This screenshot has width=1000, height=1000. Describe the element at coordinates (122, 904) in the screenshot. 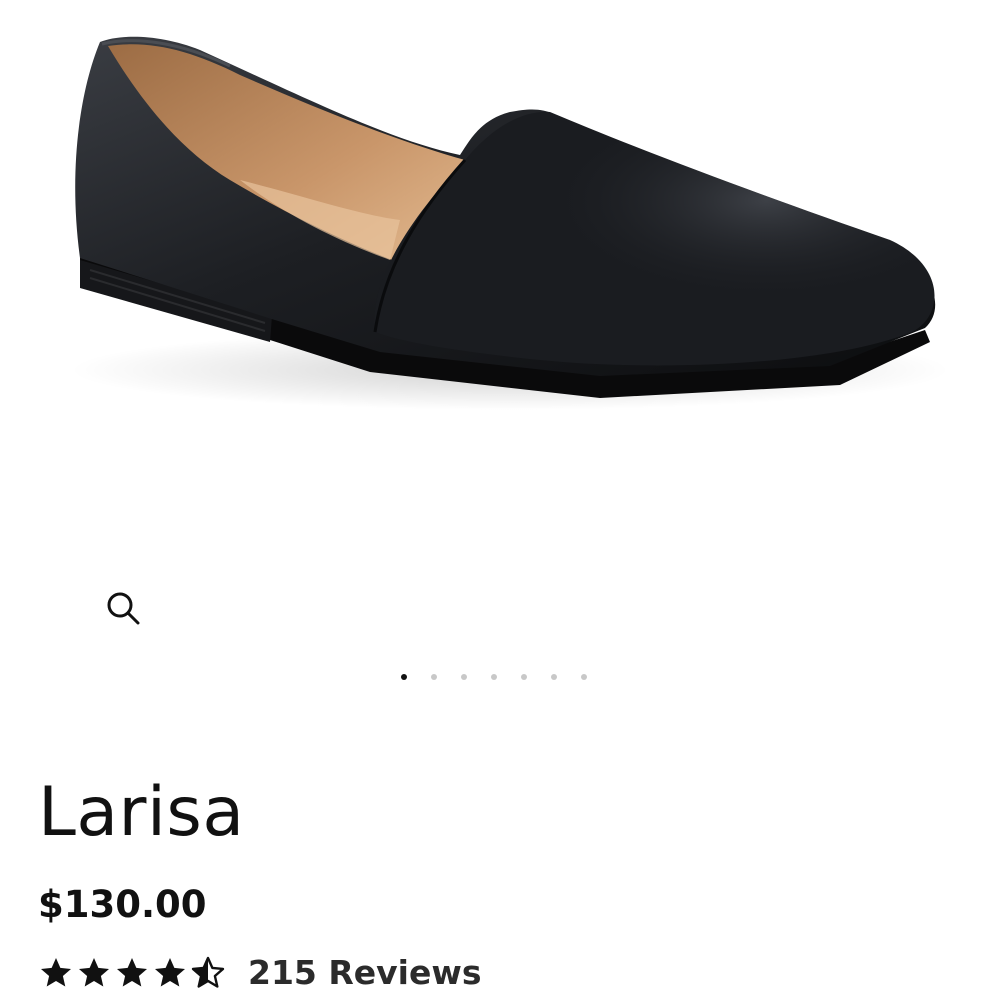

I see `product-price: $130.00` at that location.